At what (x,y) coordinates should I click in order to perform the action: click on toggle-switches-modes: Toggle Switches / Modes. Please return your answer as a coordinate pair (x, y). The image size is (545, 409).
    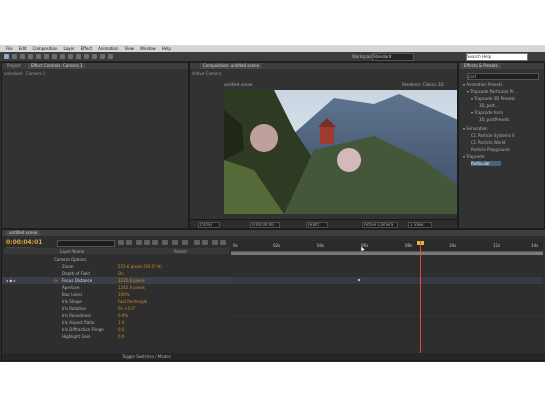
    Looking at the image, I should click on (146, 356).